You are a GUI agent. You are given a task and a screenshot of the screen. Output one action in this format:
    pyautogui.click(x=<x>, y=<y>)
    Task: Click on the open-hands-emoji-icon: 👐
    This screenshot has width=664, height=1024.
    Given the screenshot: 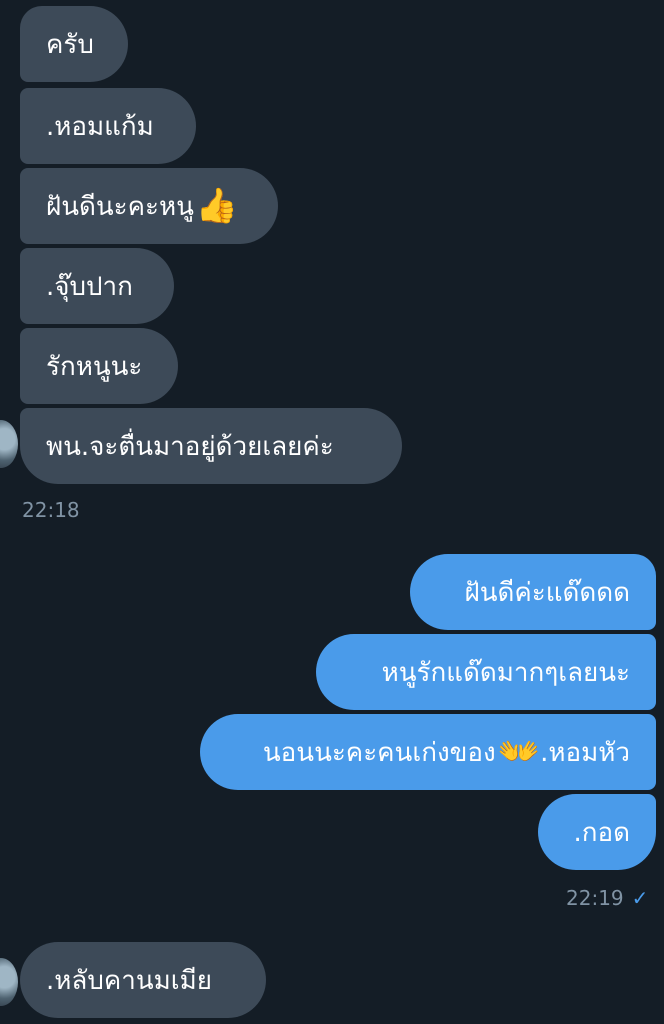 What is the action you would take?
    pyautogui.click(x=519, y=752)
    